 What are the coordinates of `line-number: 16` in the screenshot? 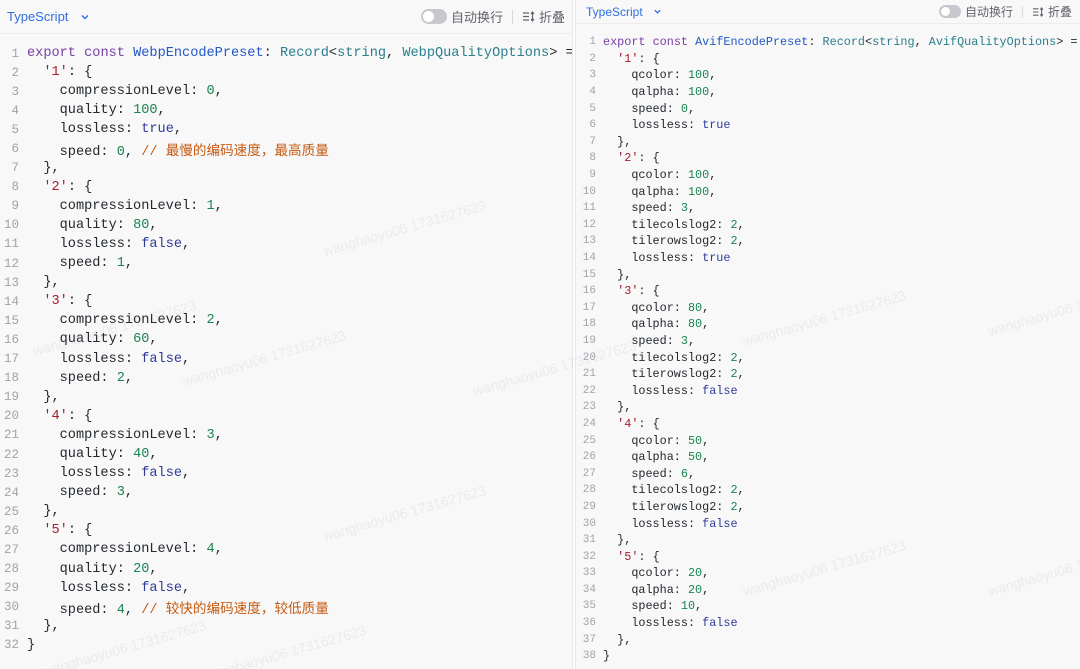 It's located at (589, 291).